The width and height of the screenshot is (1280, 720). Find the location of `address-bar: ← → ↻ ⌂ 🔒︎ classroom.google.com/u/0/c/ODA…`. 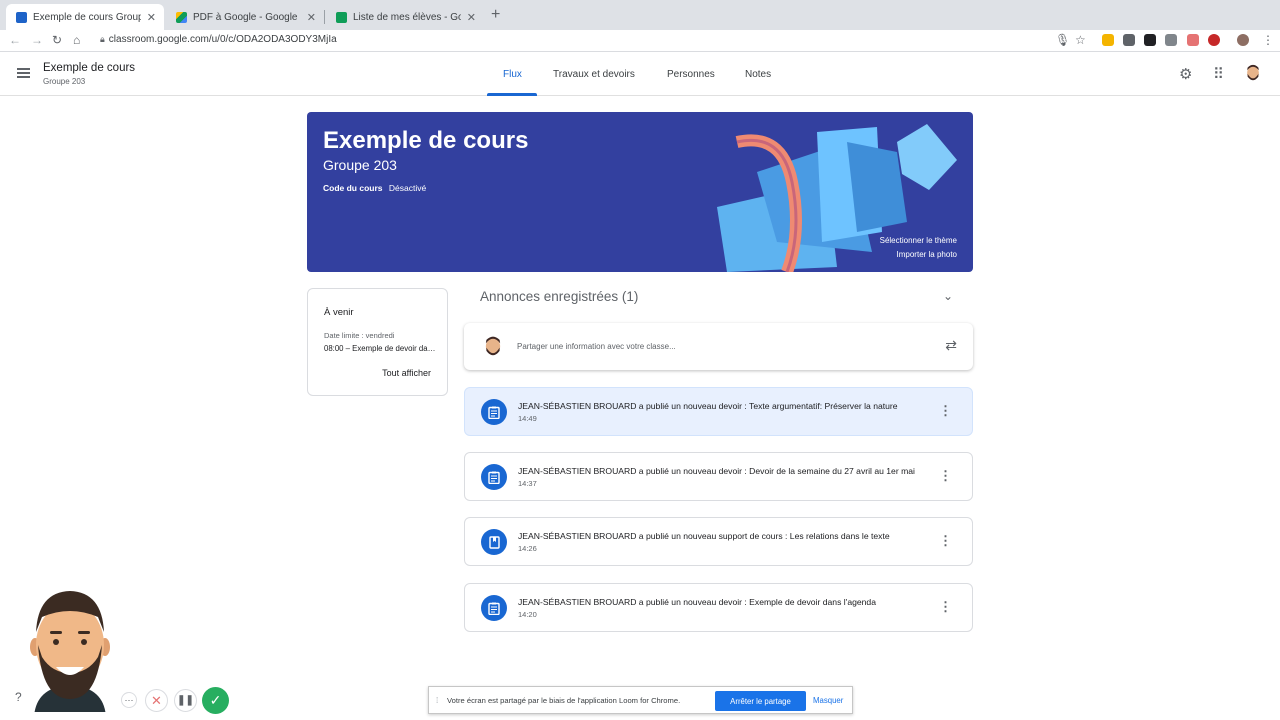

address-bar: ← → ↻ ⌂ 🔒︎ classroom.google.com/u/0/c/ODA… is located at coordinates (640, 41).